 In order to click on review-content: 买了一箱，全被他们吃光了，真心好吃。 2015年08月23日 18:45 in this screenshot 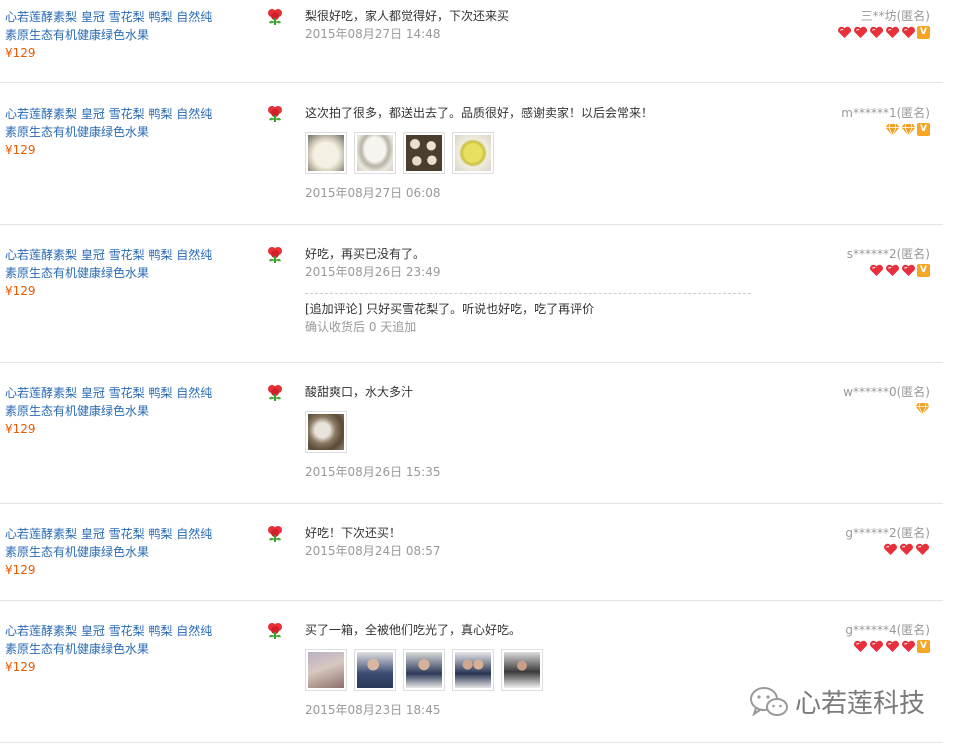, I will do `click(530, 670)`.